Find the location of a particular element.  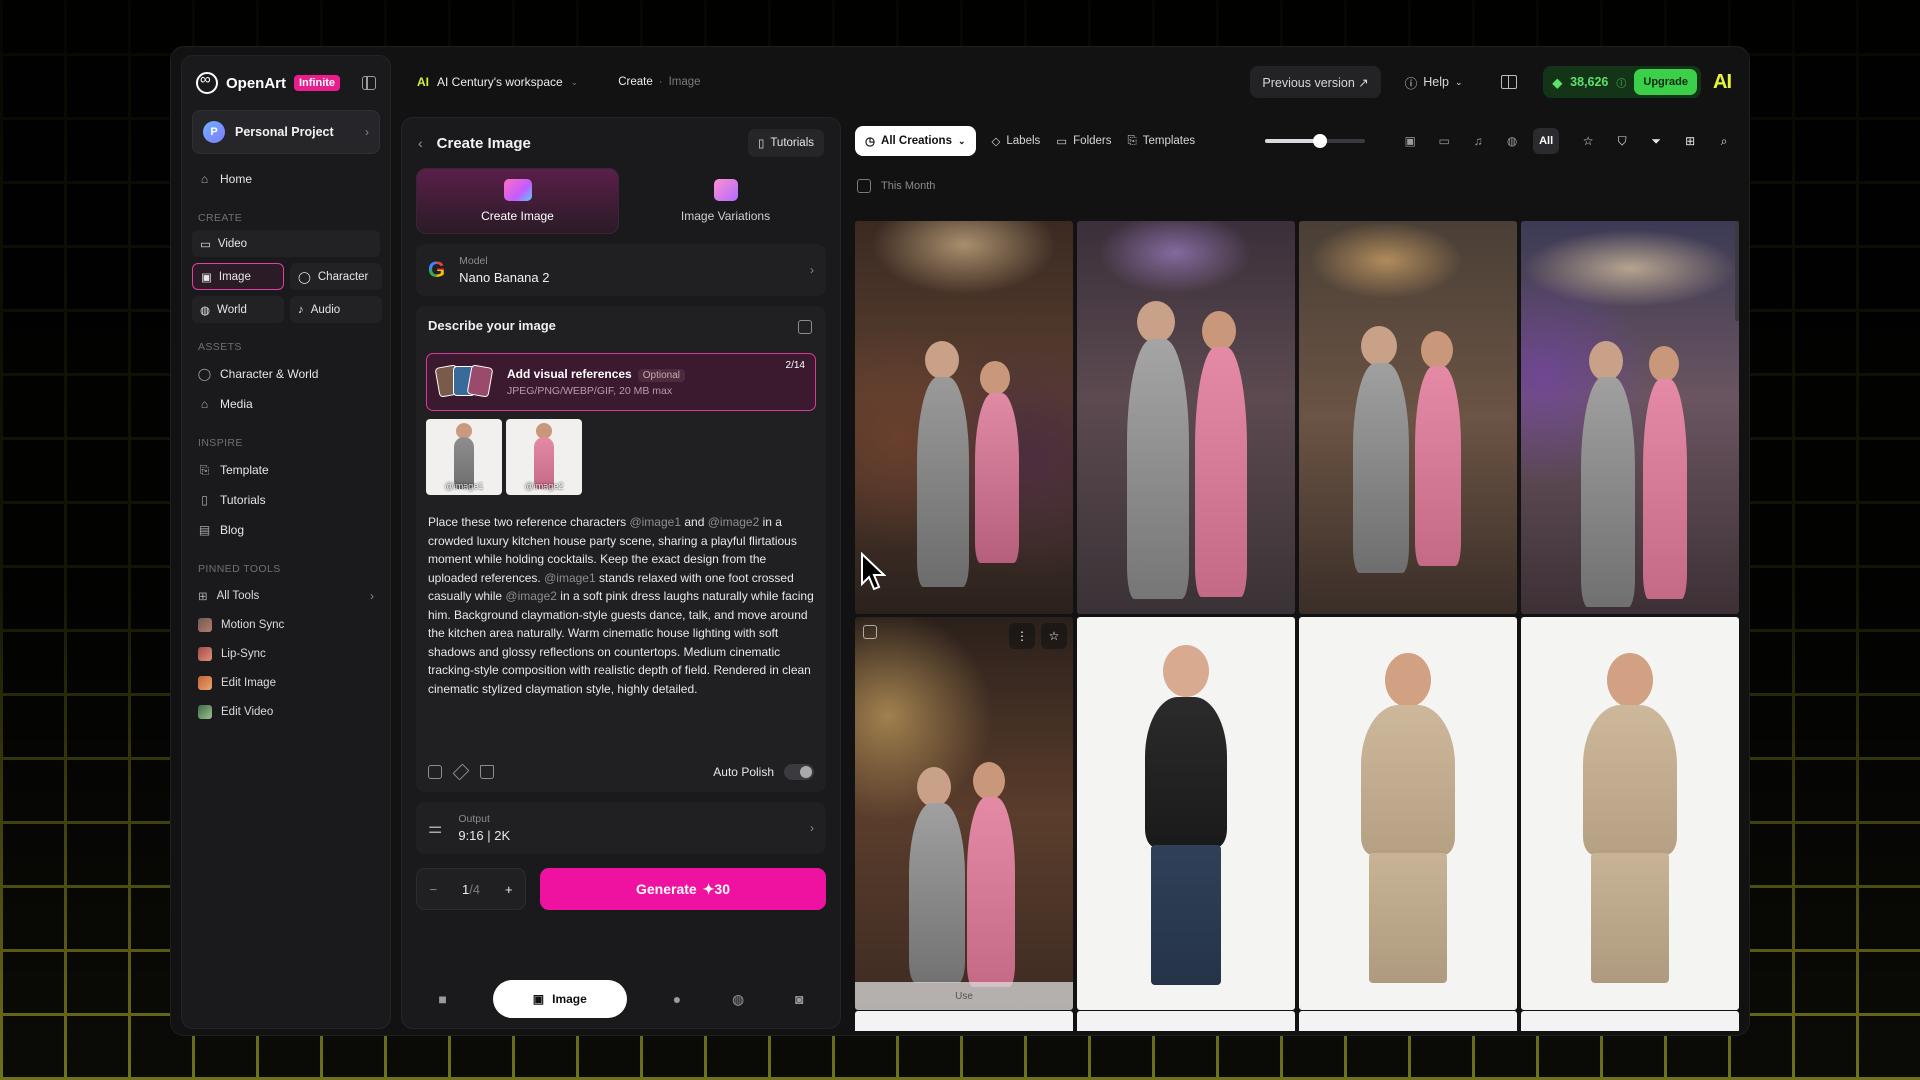

panel-title: Create Image is located at coordinates (483, 143).